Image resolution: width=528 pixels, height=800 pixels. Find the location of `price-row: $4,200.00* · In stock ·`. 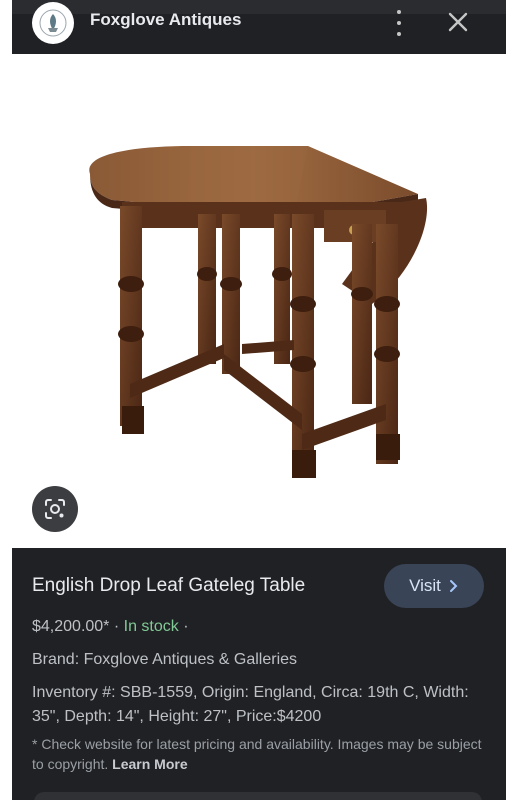

price-row: $4,200.00* · In stock · is located at coordinates (110, 627).